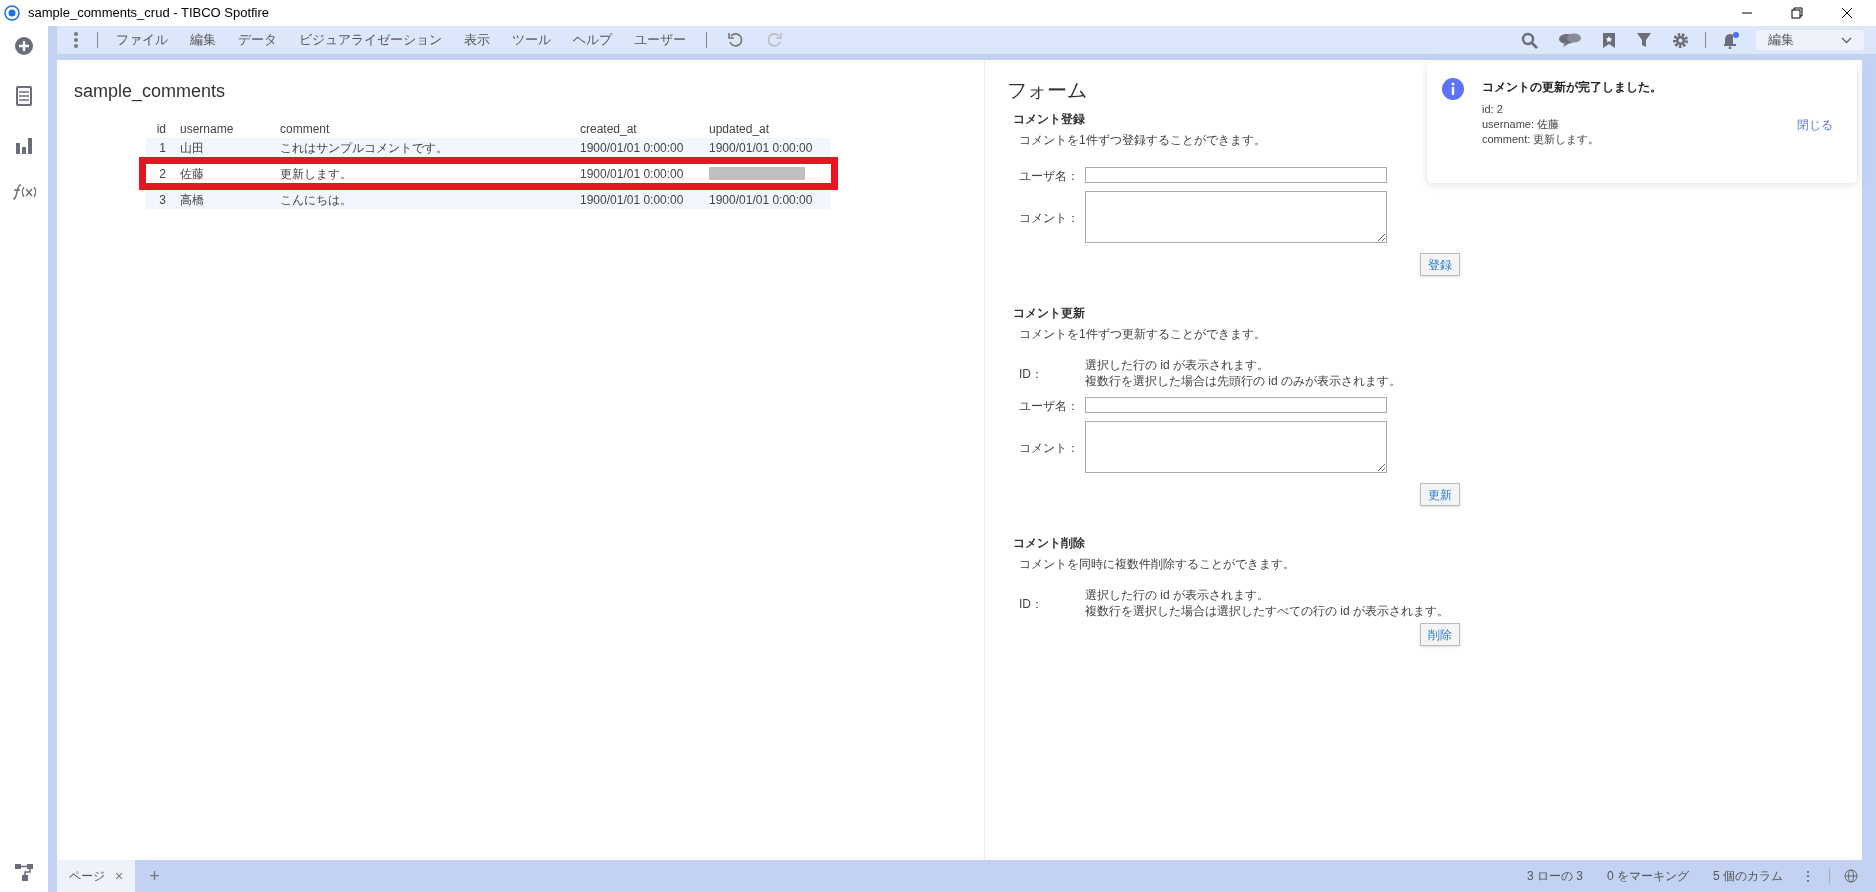 The width and height of the screenshot is (1876, 892). Describe the element at coordinates (364, 147) in the screenshot. I see `table-cell: これはサンプルコメントです。` at that location.